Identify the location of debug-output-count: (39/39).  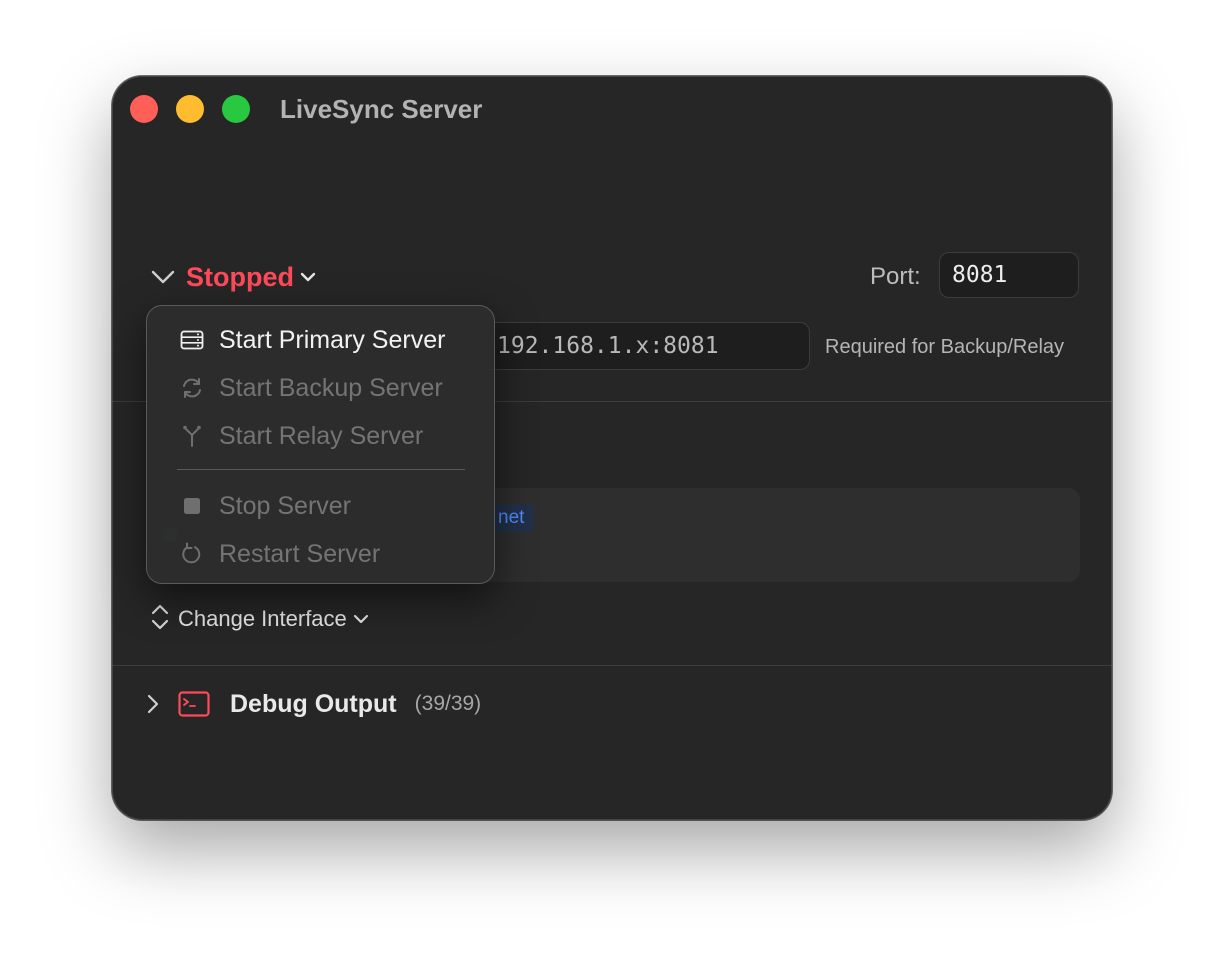
(448, 703).